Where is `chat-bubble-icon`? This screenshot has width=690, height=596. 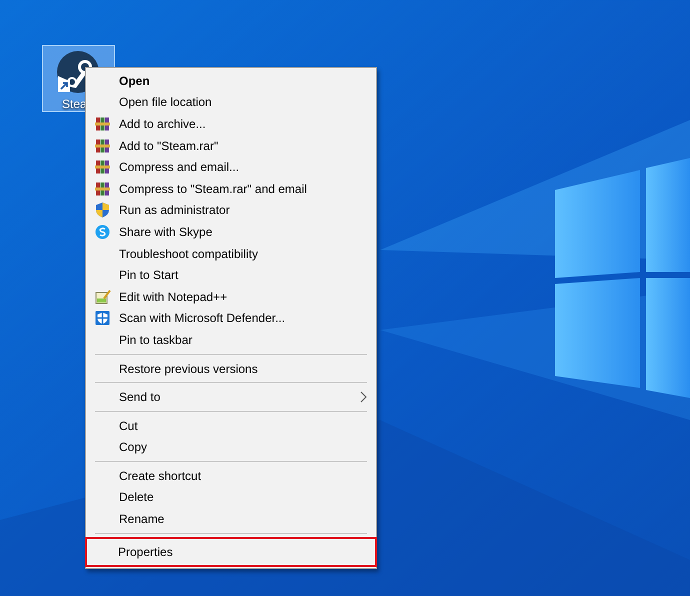
chat-bubble-icon is located at coordinates (102, 232).